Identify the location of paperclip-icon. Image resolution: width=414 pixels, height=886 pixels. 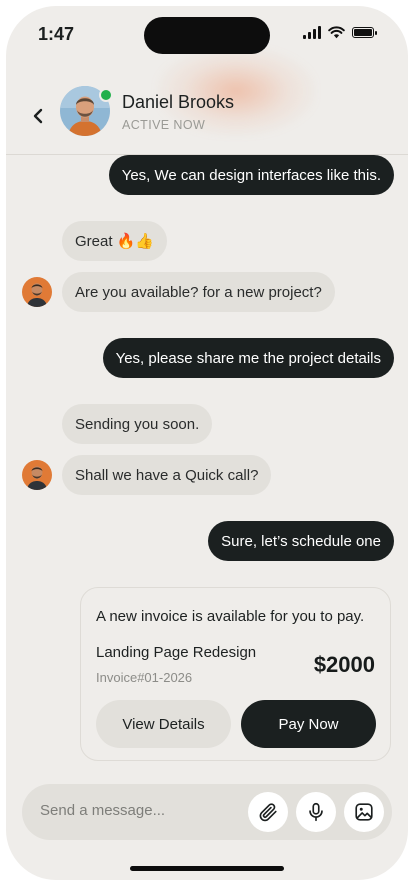
(268, 812).